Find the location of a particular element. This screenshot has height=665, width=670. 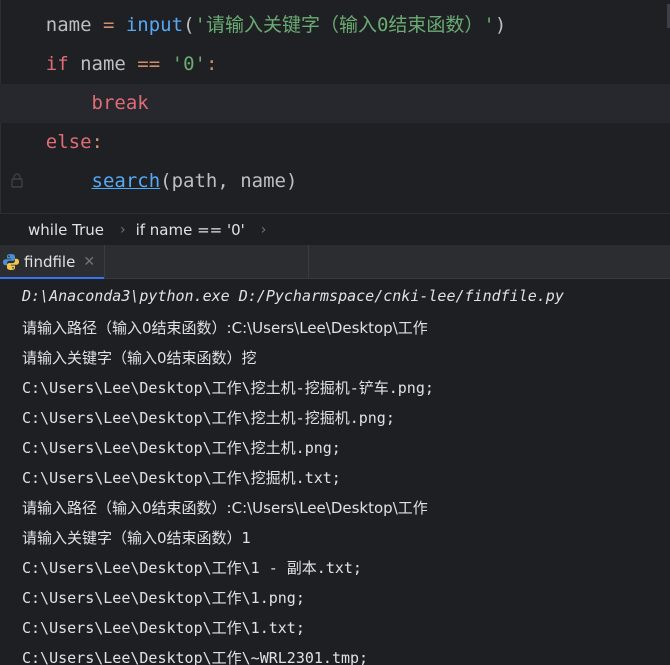

code-token: if is located at coordinates (63, 64).